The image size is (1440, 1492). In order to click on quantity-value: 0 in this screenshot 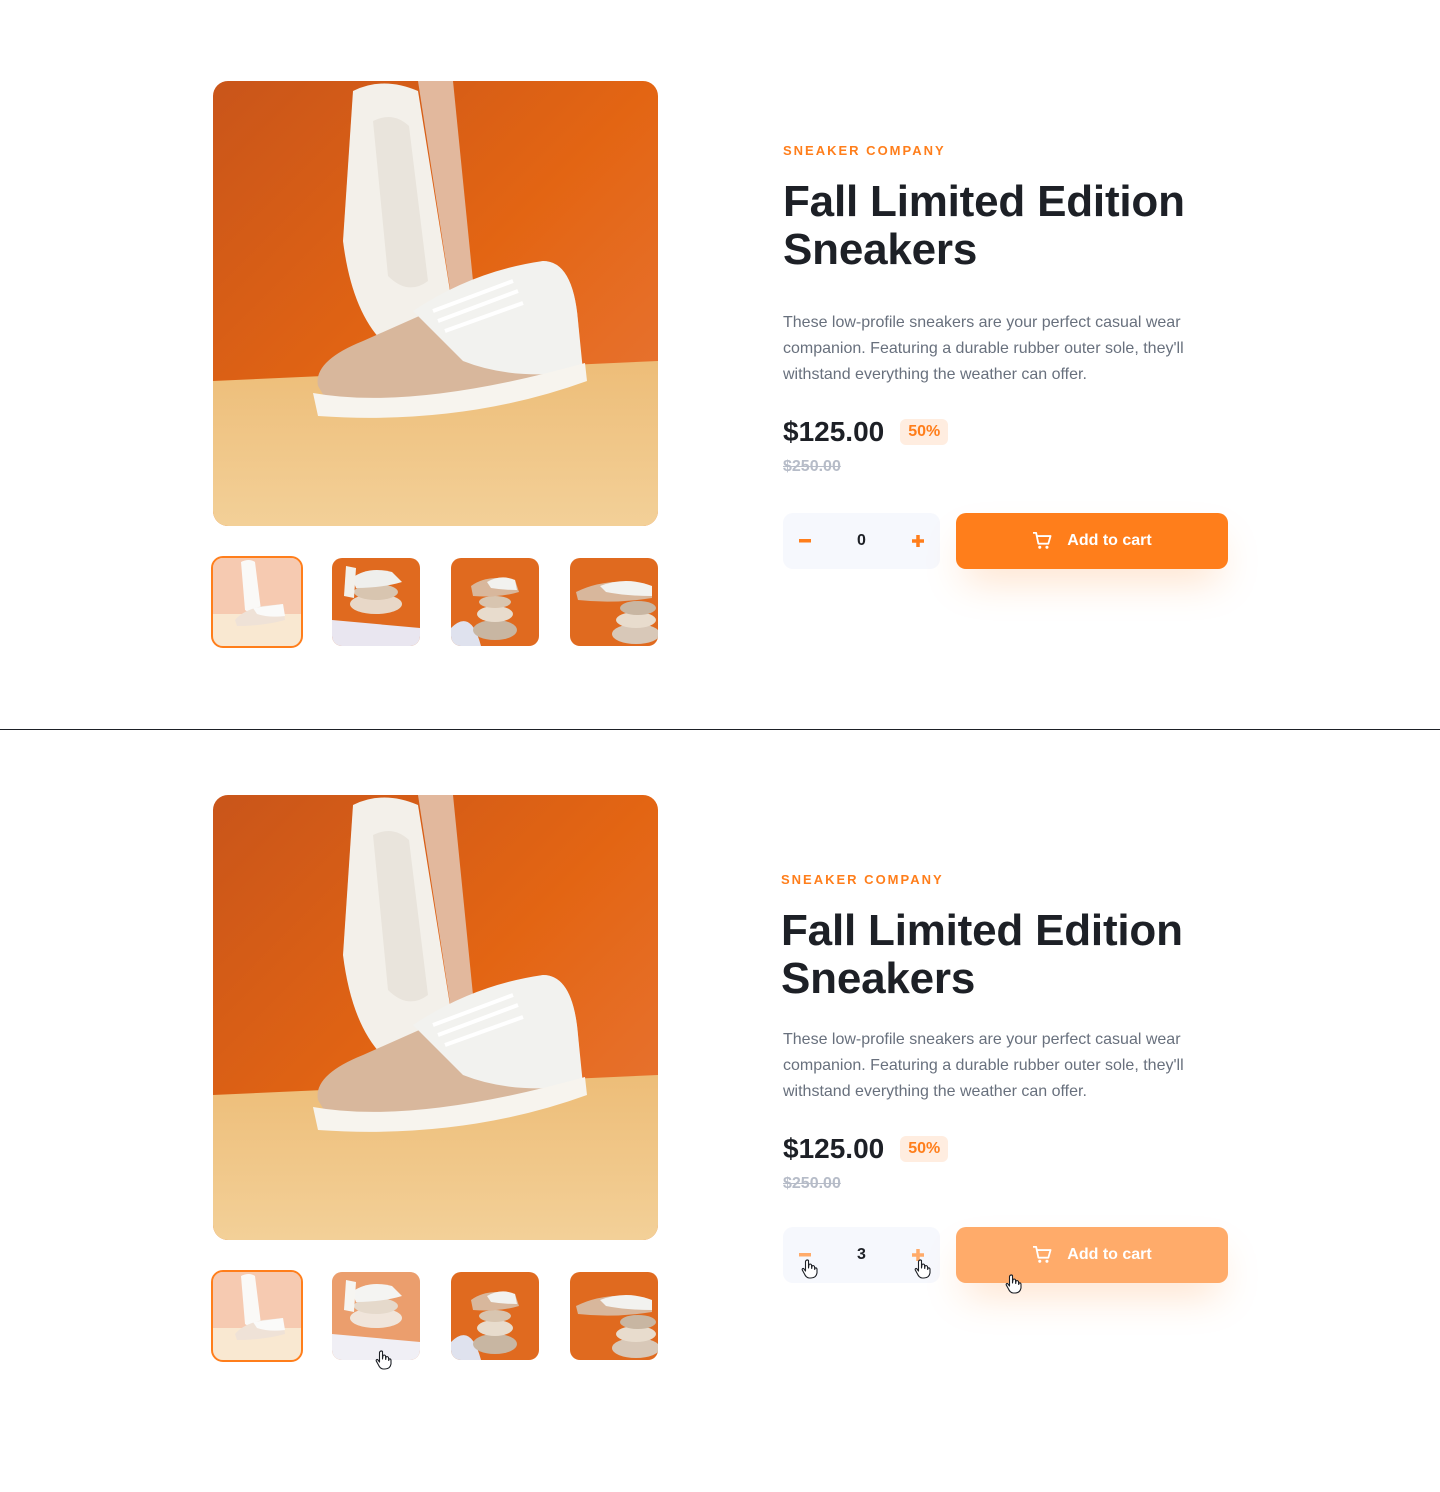, I will do `click(861, 540)`.